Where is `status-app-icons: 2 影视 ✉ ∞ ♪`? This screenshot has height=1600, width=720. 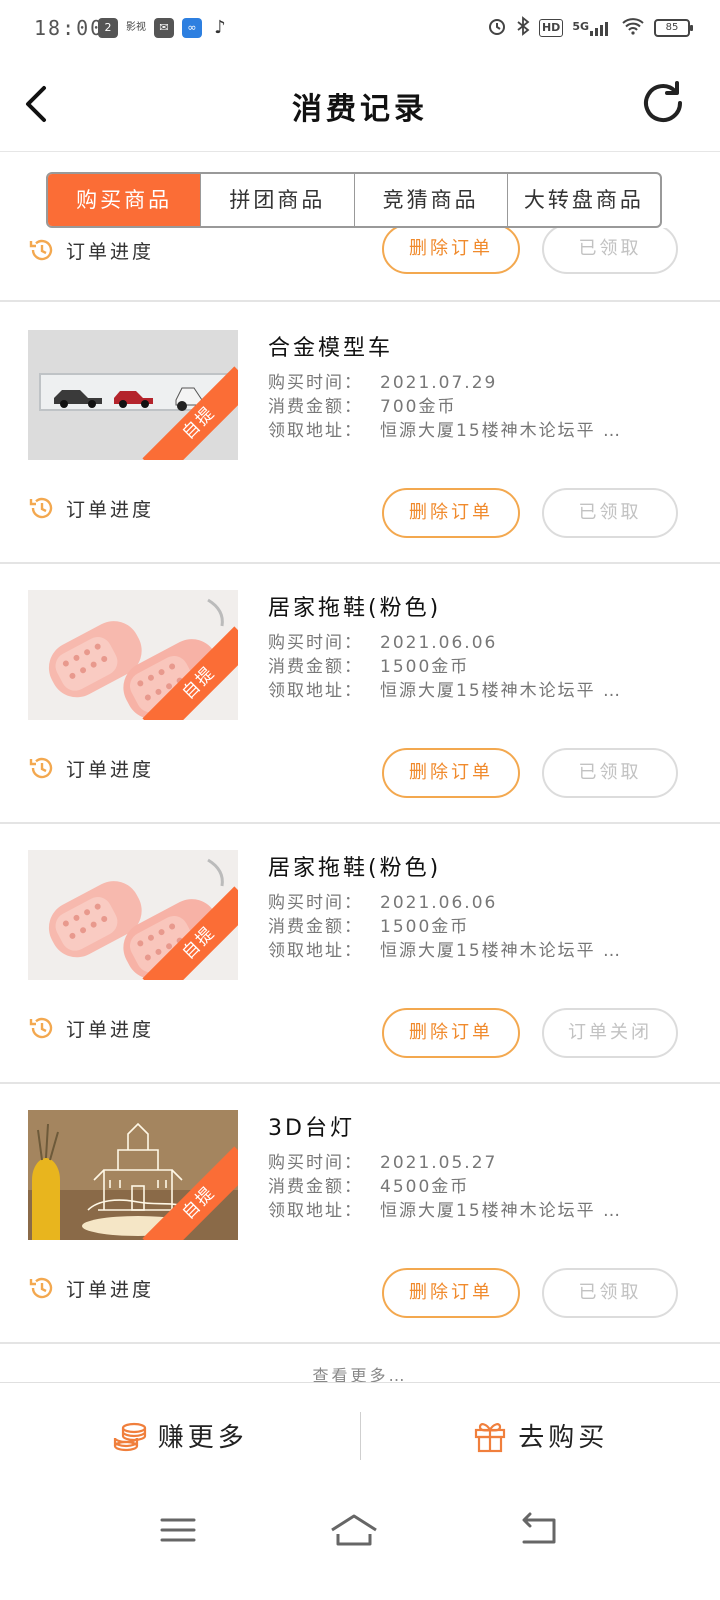 status-app-icons: 2 影视 ✉ ∞ ♪ is located at coordinates (164, 28).